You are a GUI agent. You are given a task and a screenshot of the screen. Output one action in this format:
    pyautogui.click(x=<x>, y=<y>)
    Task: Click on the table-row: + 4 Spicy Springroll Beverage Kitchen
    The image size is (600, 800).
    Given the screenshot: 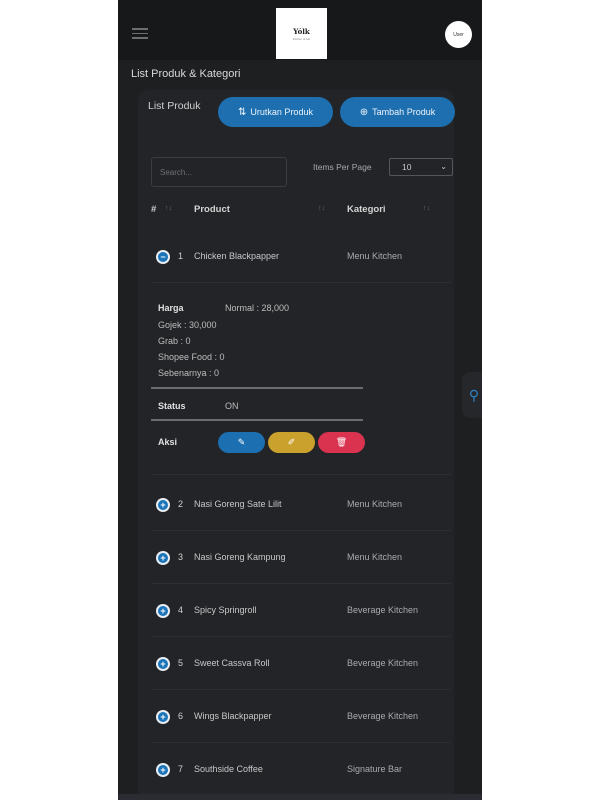 What is the action you would take?
    pyautogui.click(x=301, y=610)
    